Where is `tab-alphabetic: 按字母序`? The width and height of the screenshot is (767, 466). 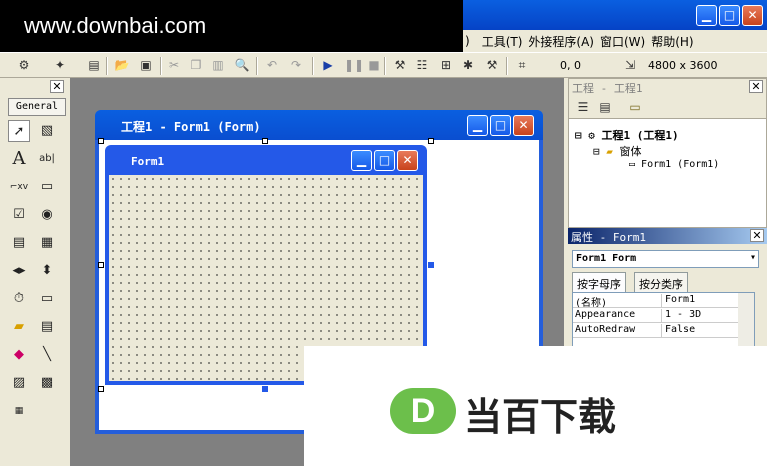
tab-alphabetic: 按字母序 is located at coordinates (599, 282).